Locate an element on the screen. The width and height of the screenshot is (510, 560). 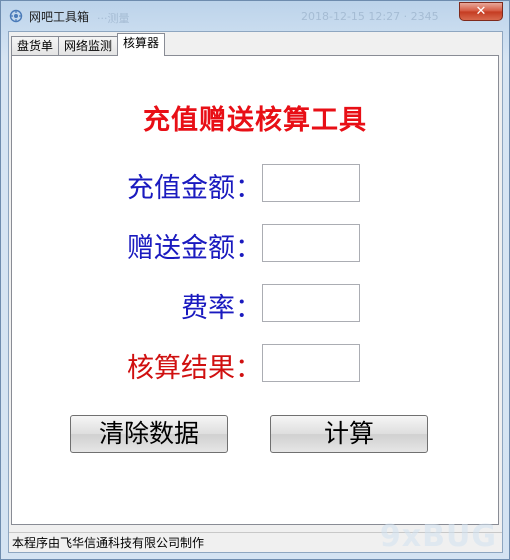
tab-strip: 盘货单 网络监测 核算器 is located at coordinates (88, 44).